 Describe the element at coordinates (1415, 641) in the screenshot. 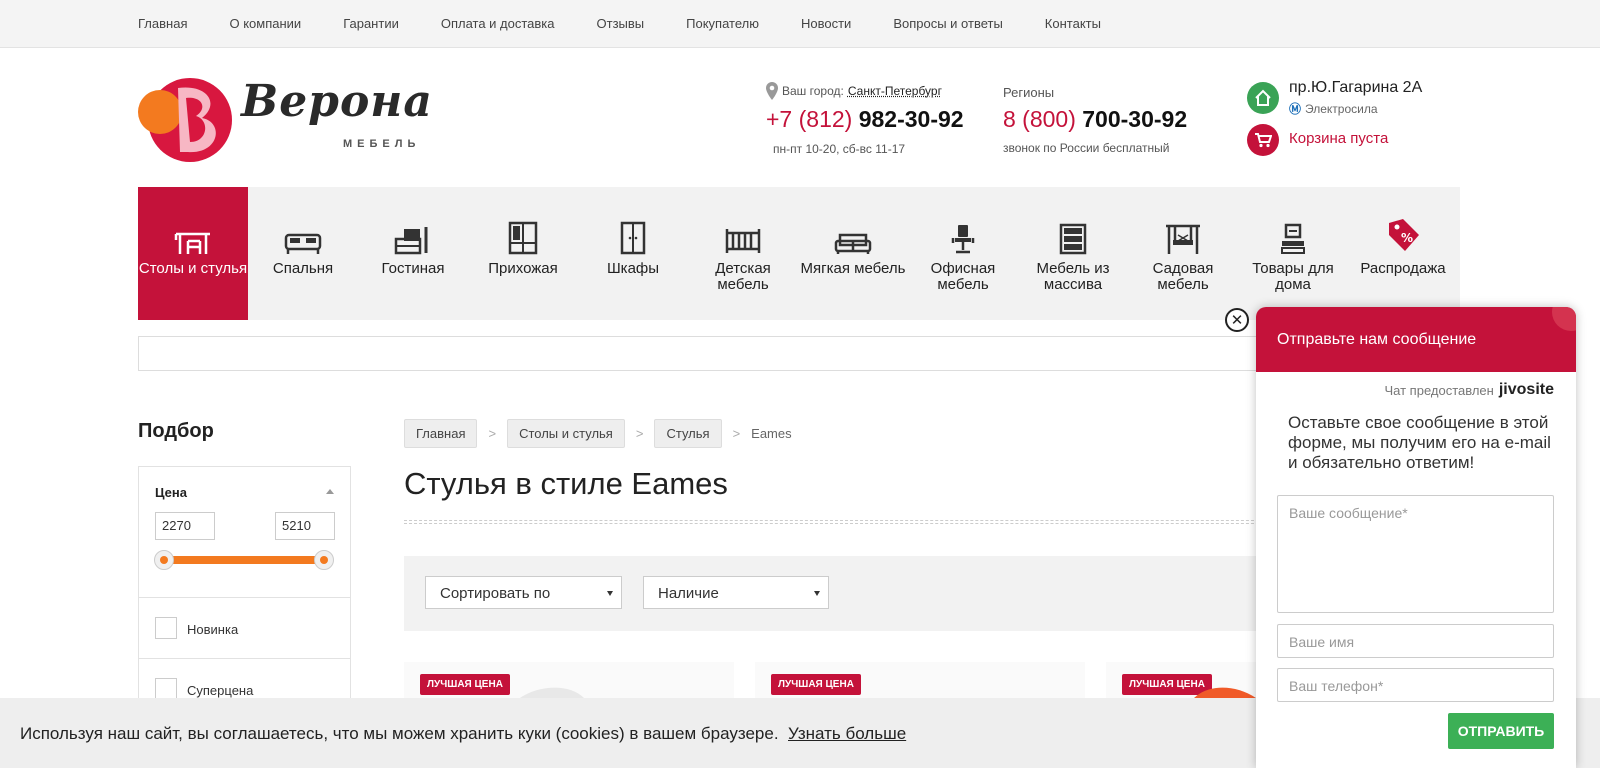

I see `chat-name-field: Ваше имя` at that location.